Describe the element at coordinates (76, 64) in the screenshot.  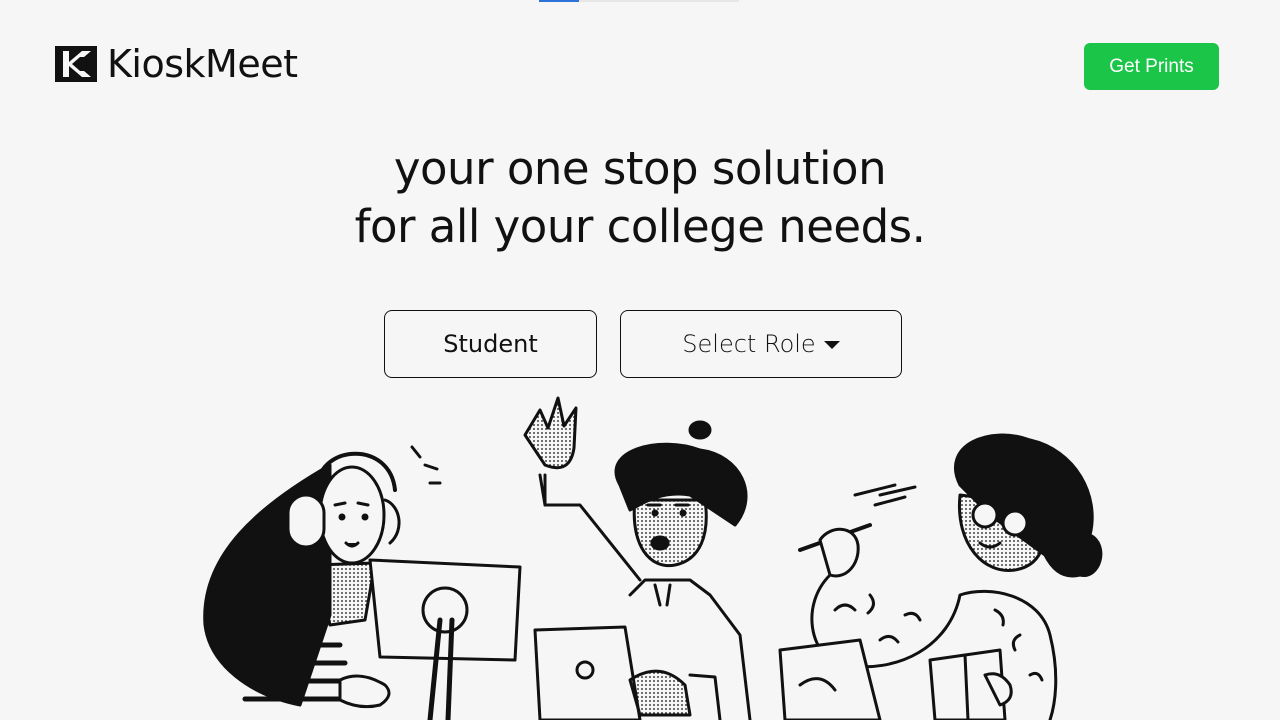
I see `kioskmeet-logo-icon` at that location.